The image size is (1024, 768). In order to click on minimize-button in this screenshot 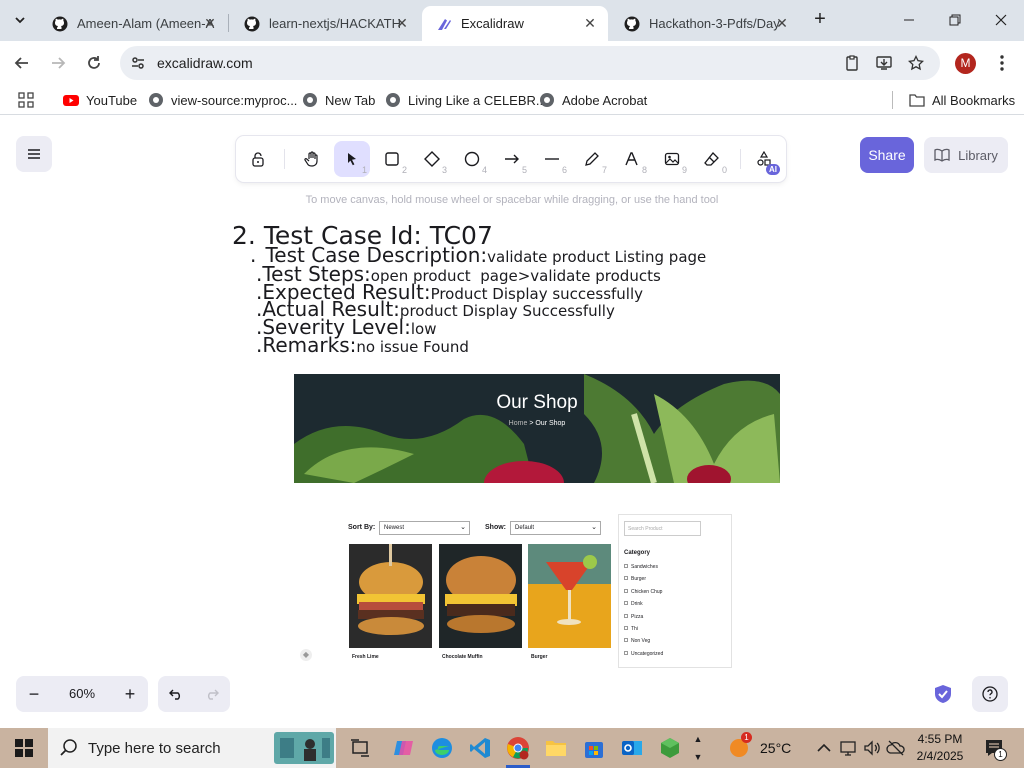, I will do `click(909, 20)`.